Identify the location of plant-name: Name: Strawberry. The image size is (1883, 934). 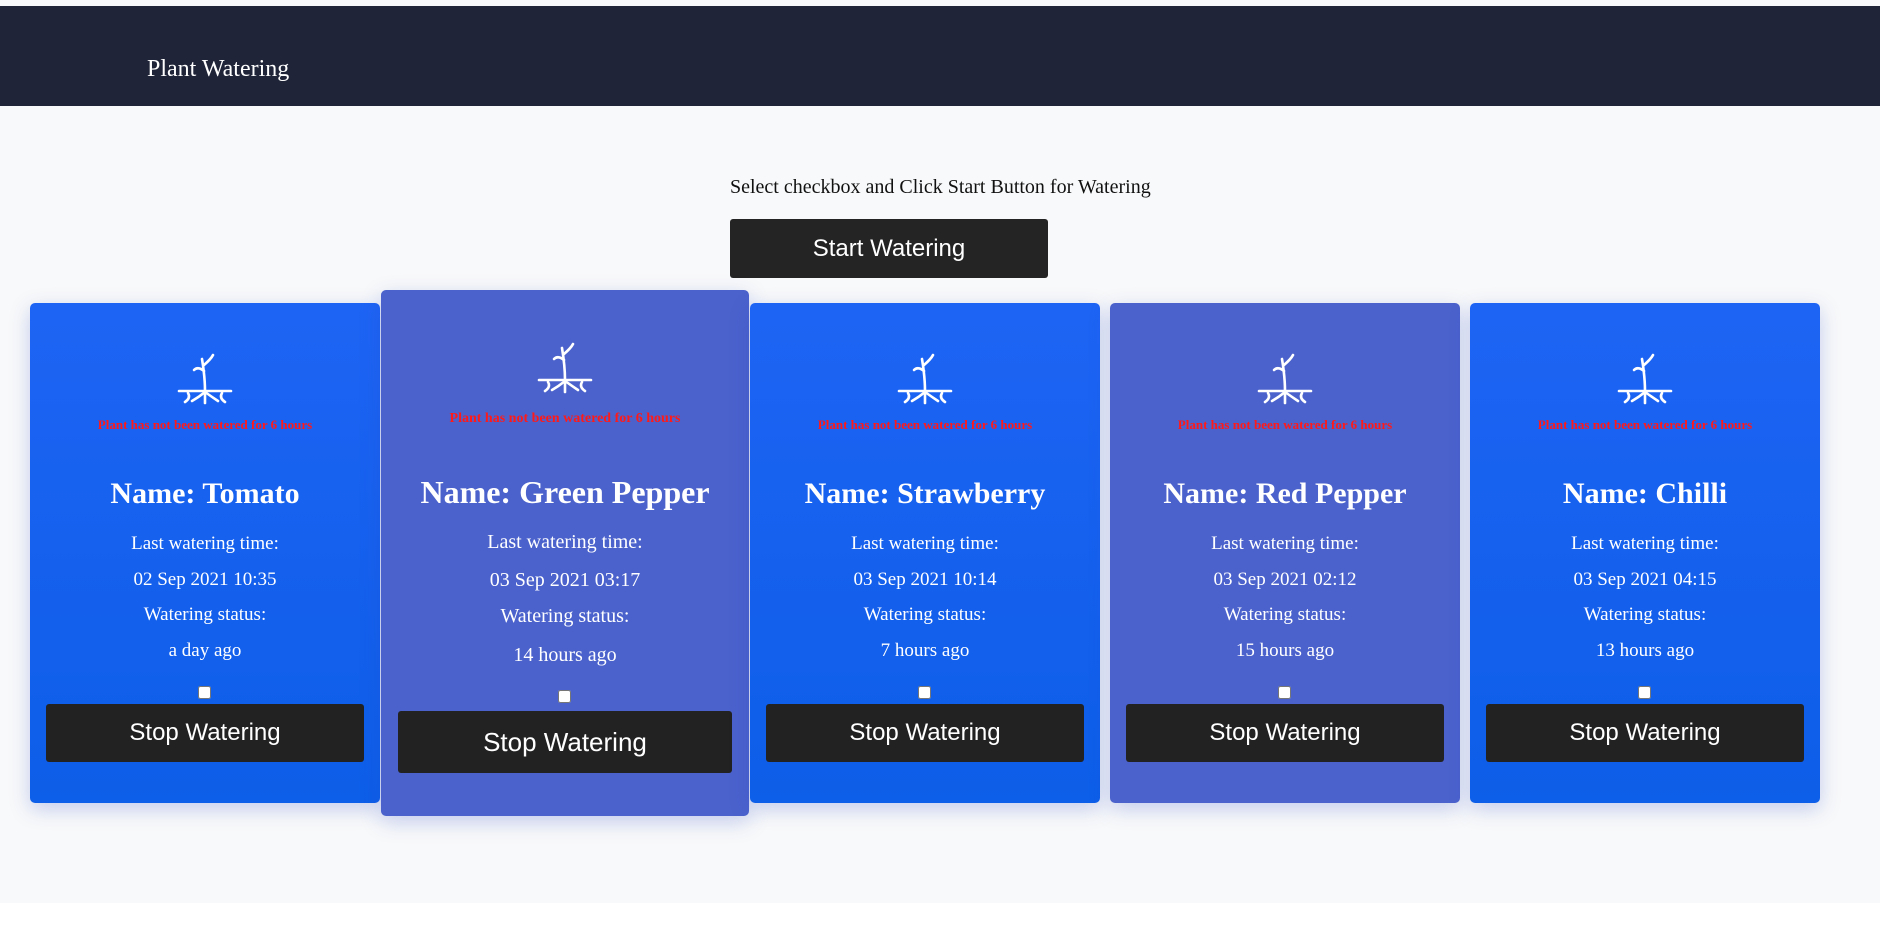
(925, 493).